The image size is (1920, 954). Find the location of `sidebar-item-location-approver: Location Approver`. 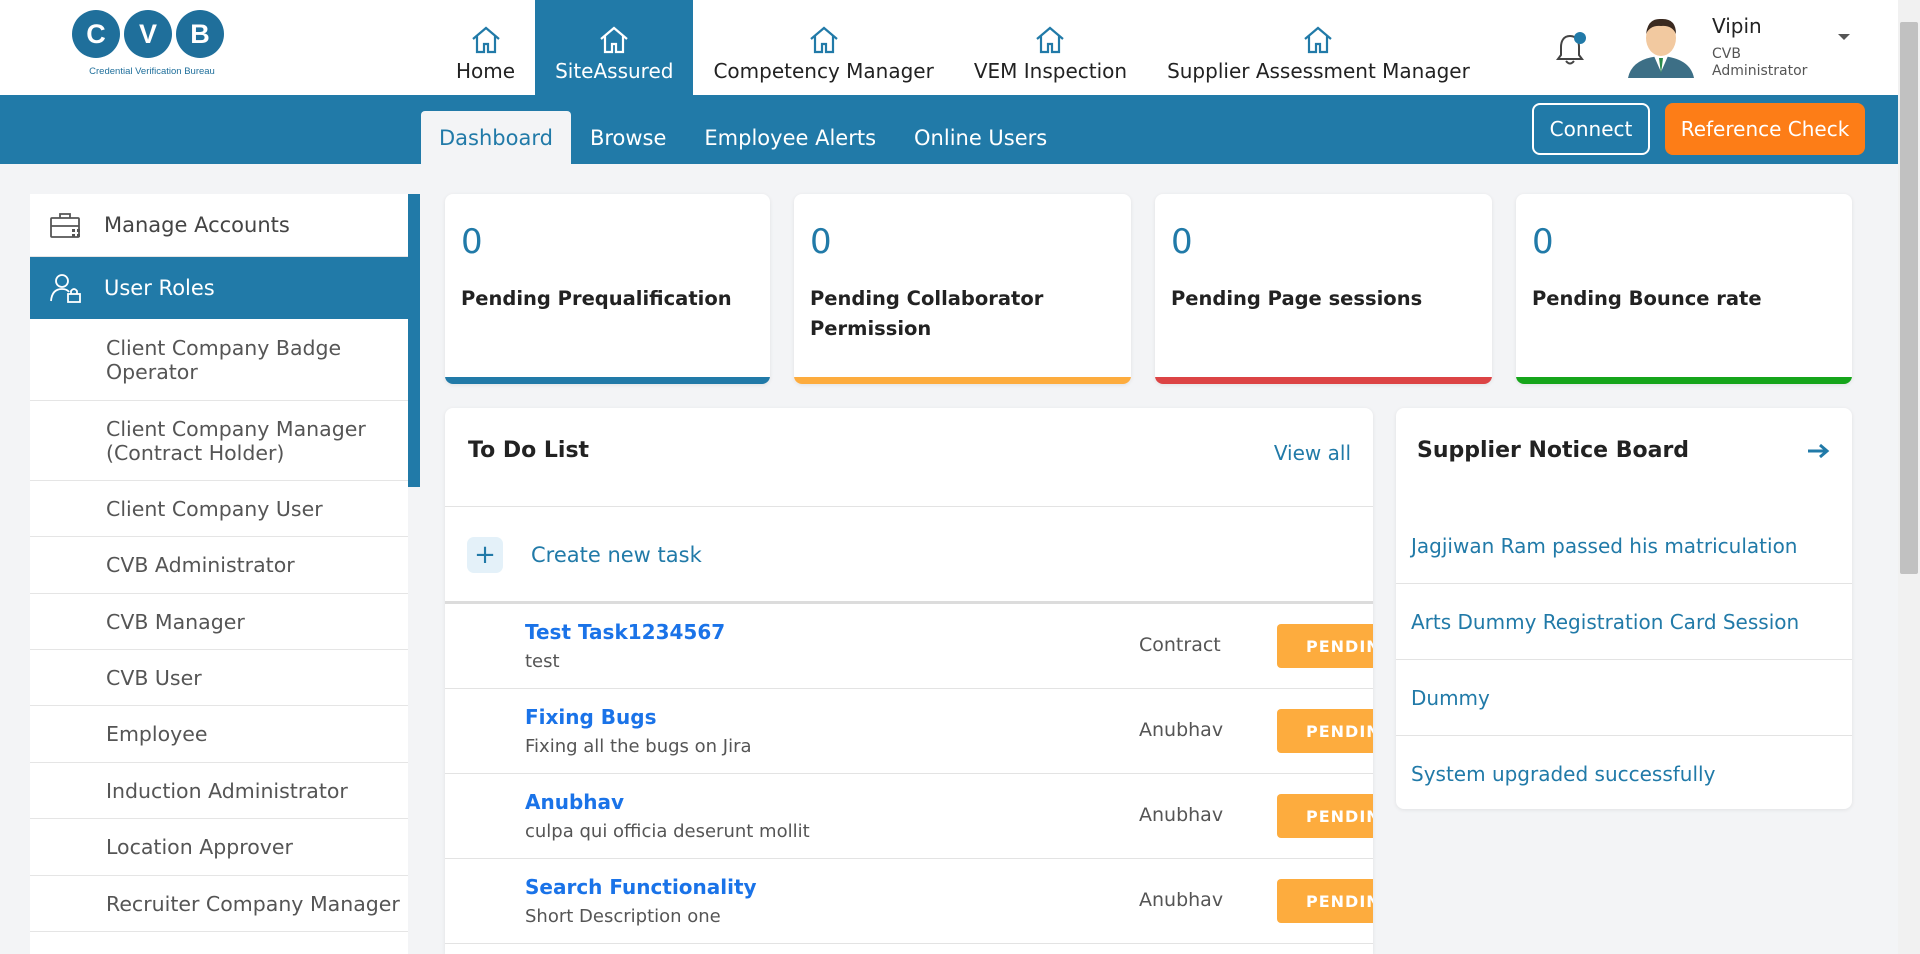

sidebar-item-location-approver: Location Approver is located at coordinates (219, 847).